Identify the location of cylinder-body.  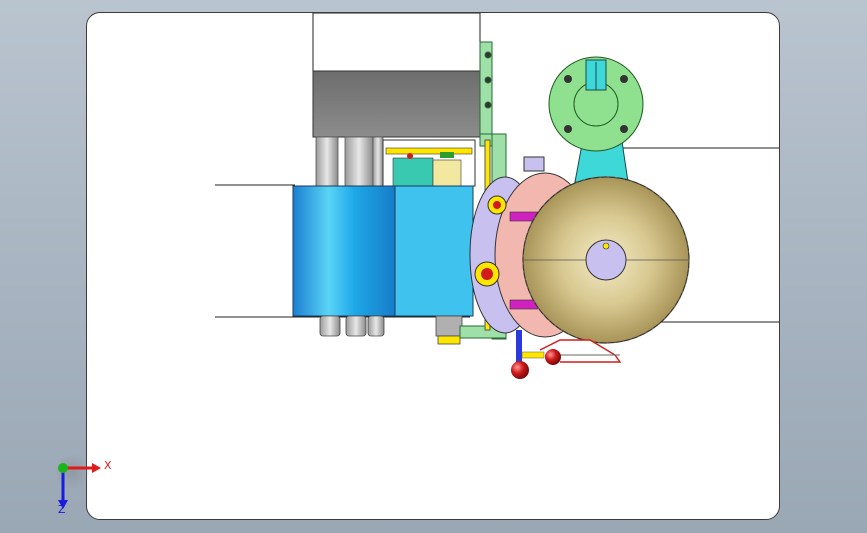
(383, 251).